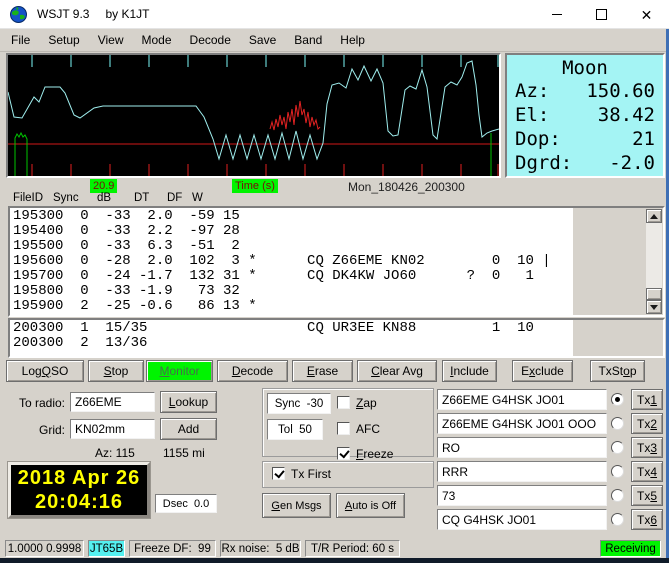  I want to click on decode-button: Decode, so click(252, 371).